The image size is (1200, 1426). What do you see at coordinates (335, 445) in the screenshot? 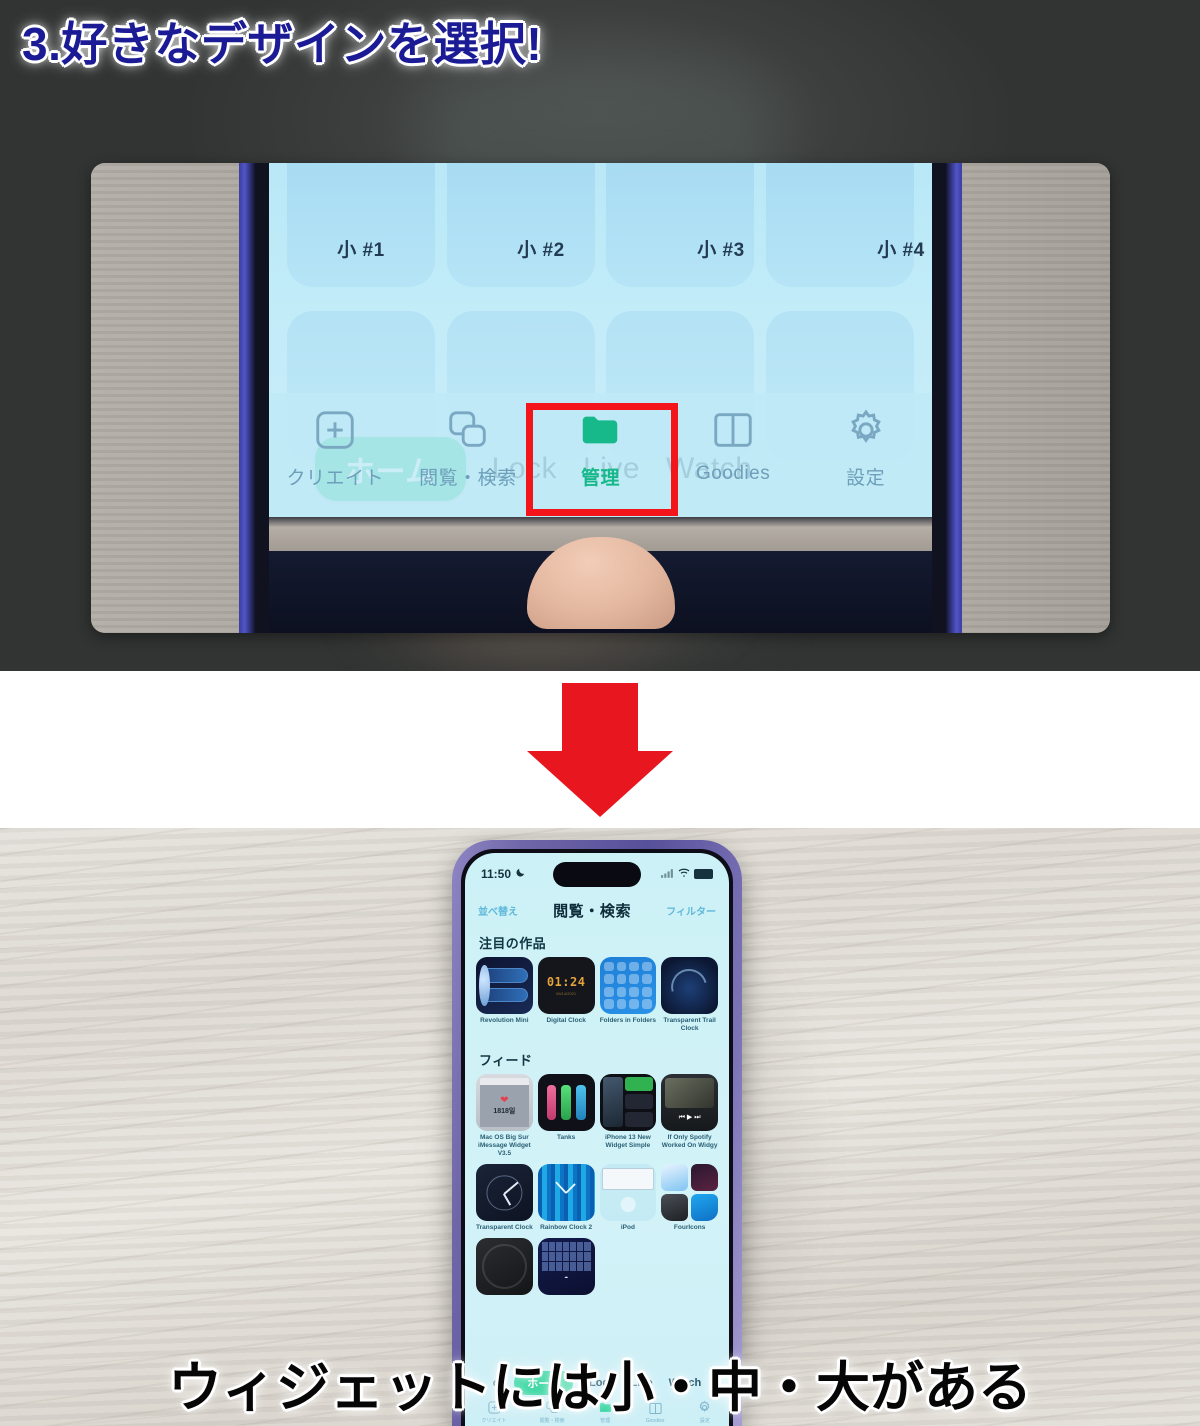
I see `toolbar-item-create: クリエイト` at bounding box center [335, 445].